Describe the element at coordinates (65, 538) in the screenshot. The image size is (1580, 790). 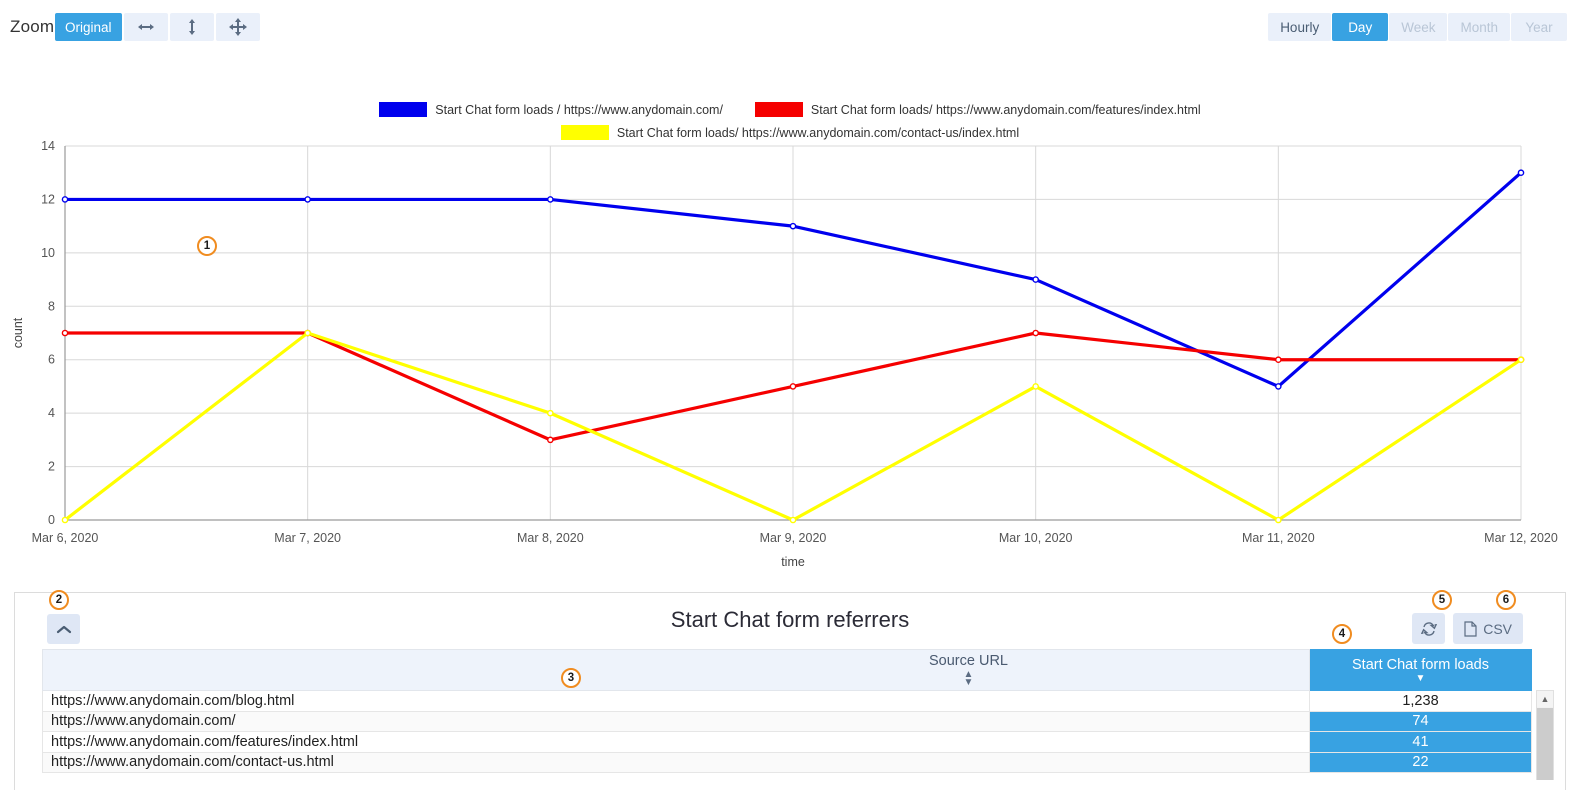
I see `x-axis-tick-label: Mar 6, 2020` at that location.